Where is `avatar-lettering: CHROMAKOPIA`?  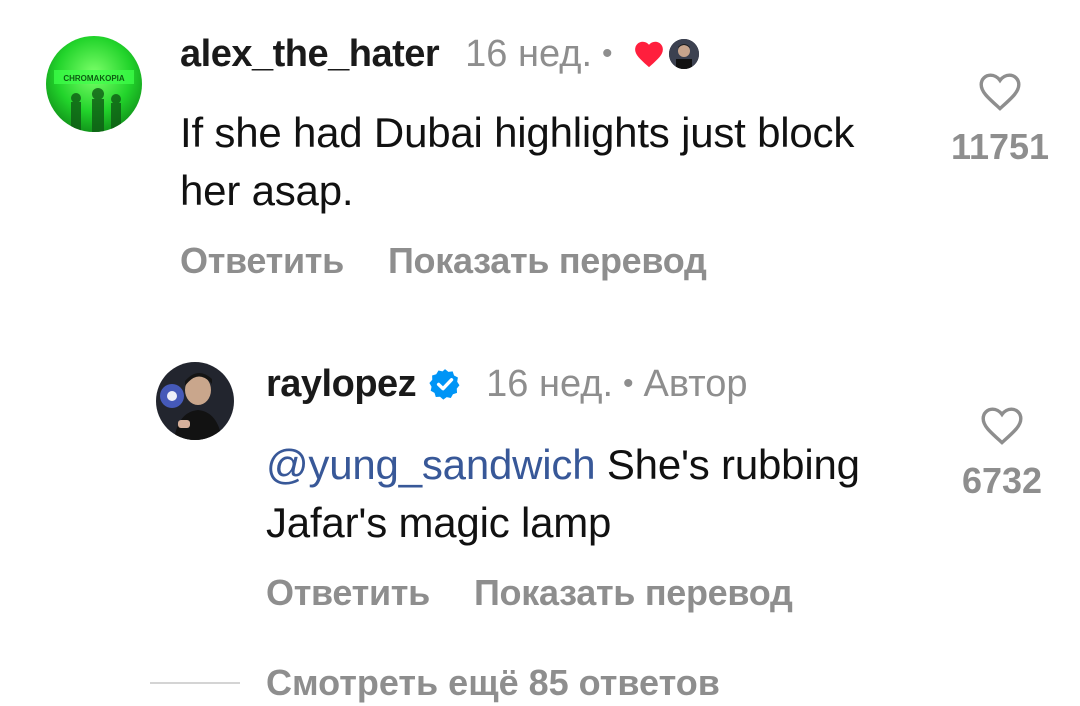 avatar-lettering: CHROMAKOPIA is located at coordinates (94, 78).